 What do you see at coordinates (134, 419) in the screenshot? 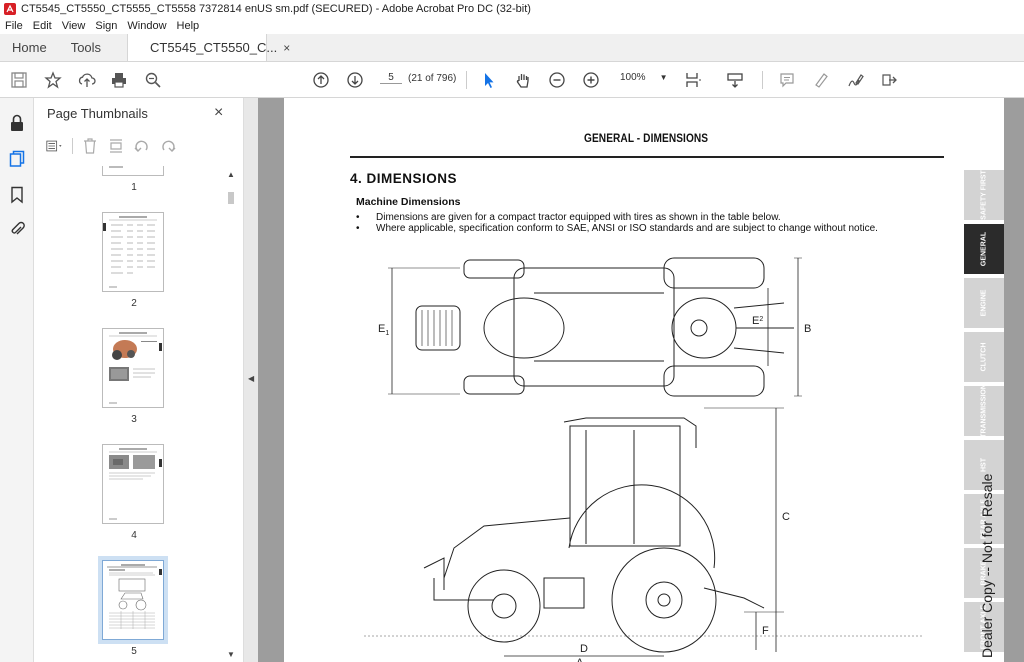
I see `thumbnail-label: 3` at bounding box center [134, 419].